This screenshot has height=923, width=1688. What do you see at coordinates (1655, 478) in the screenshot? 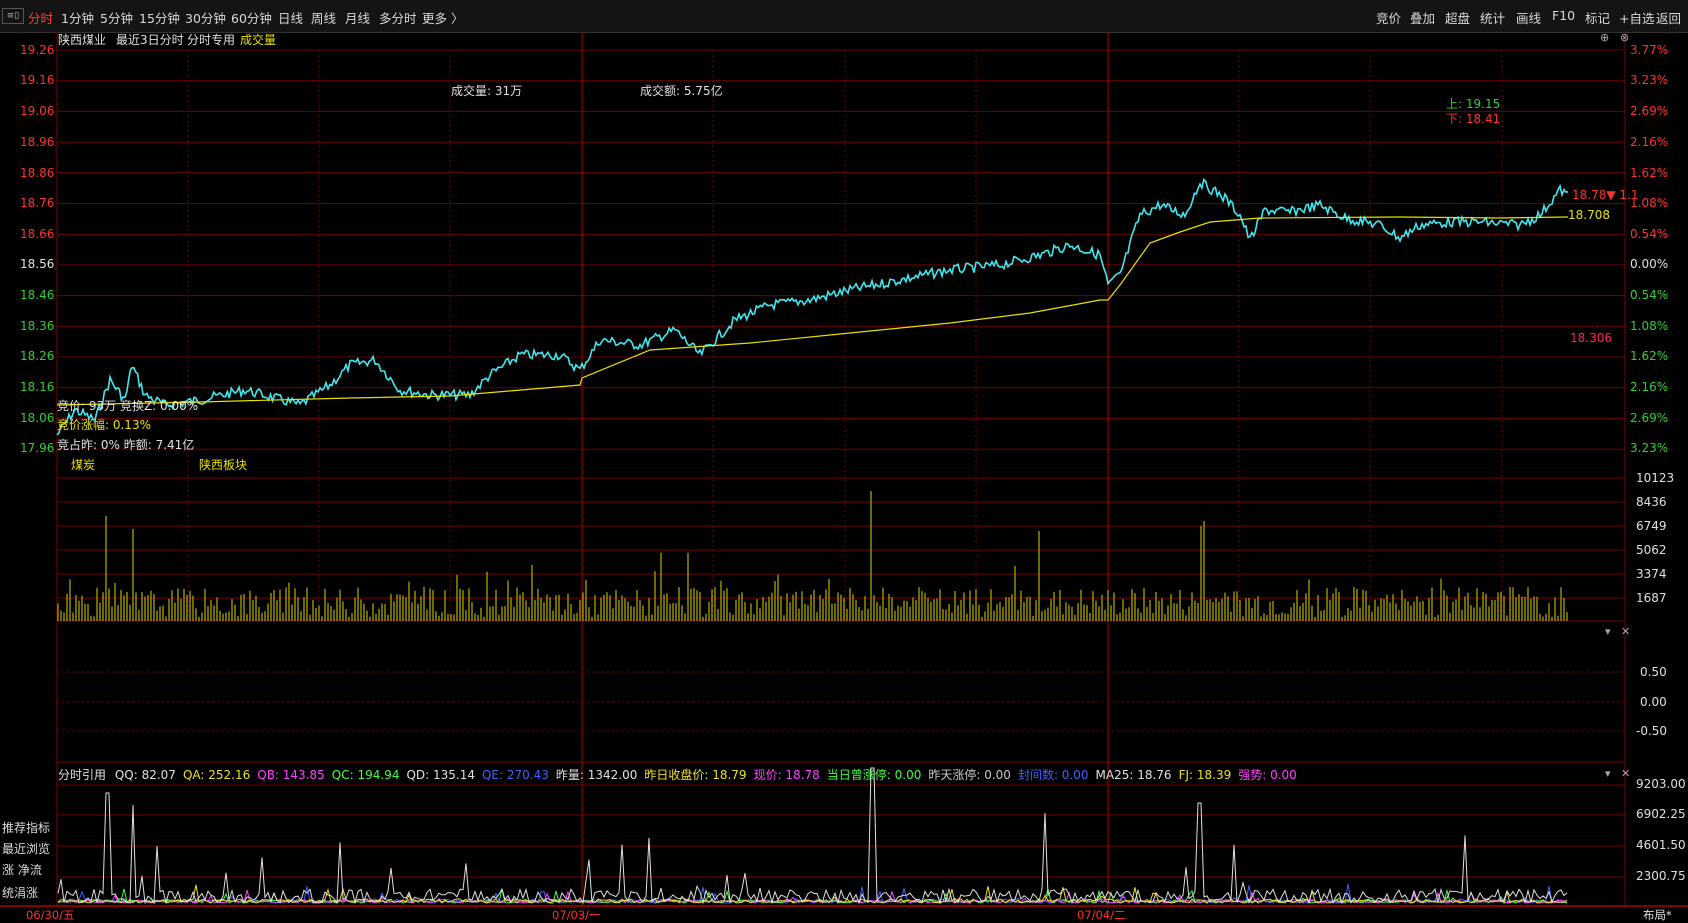
I see `volume-tick: 10123` at bounding box center [1655, 478].